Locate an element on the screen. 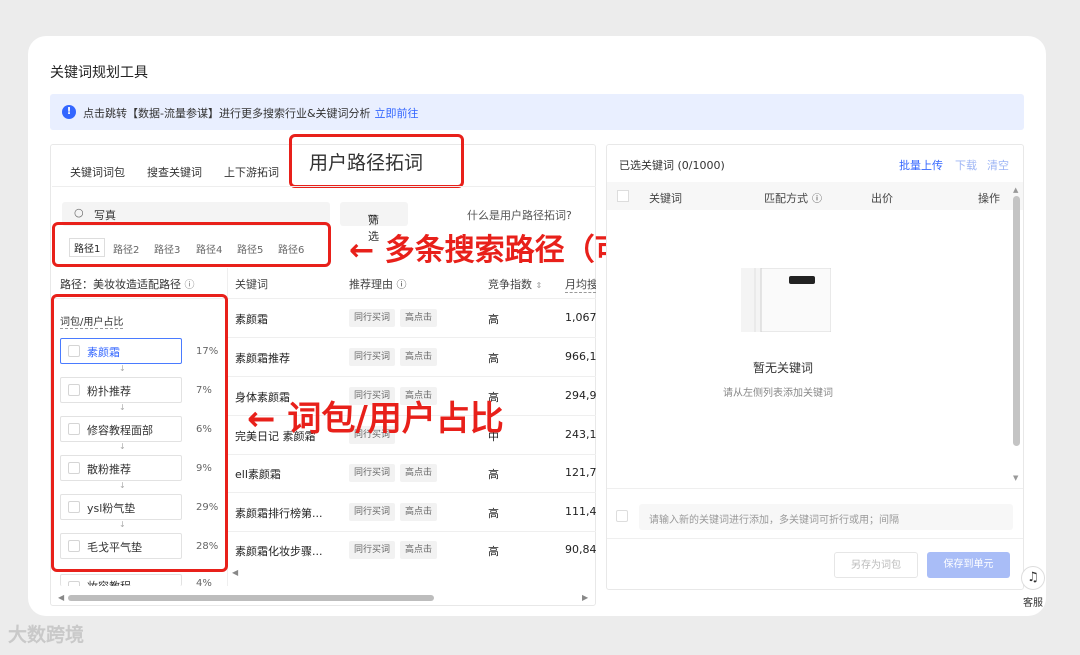 The height and width of the screenshot is (655, 1080). banner-text: 点击跳转【数据-流量参谋】进行更多搜索行业&关键词分析 is located at coordinates (227, 113).